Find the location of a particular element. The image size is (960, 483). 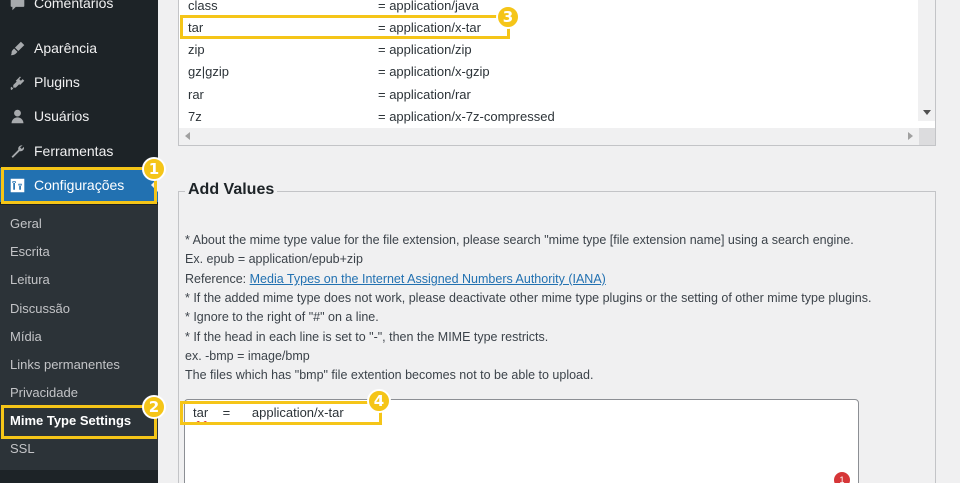

submenu-item-privacidade: Privacidade is located at coordinates (44, 392).